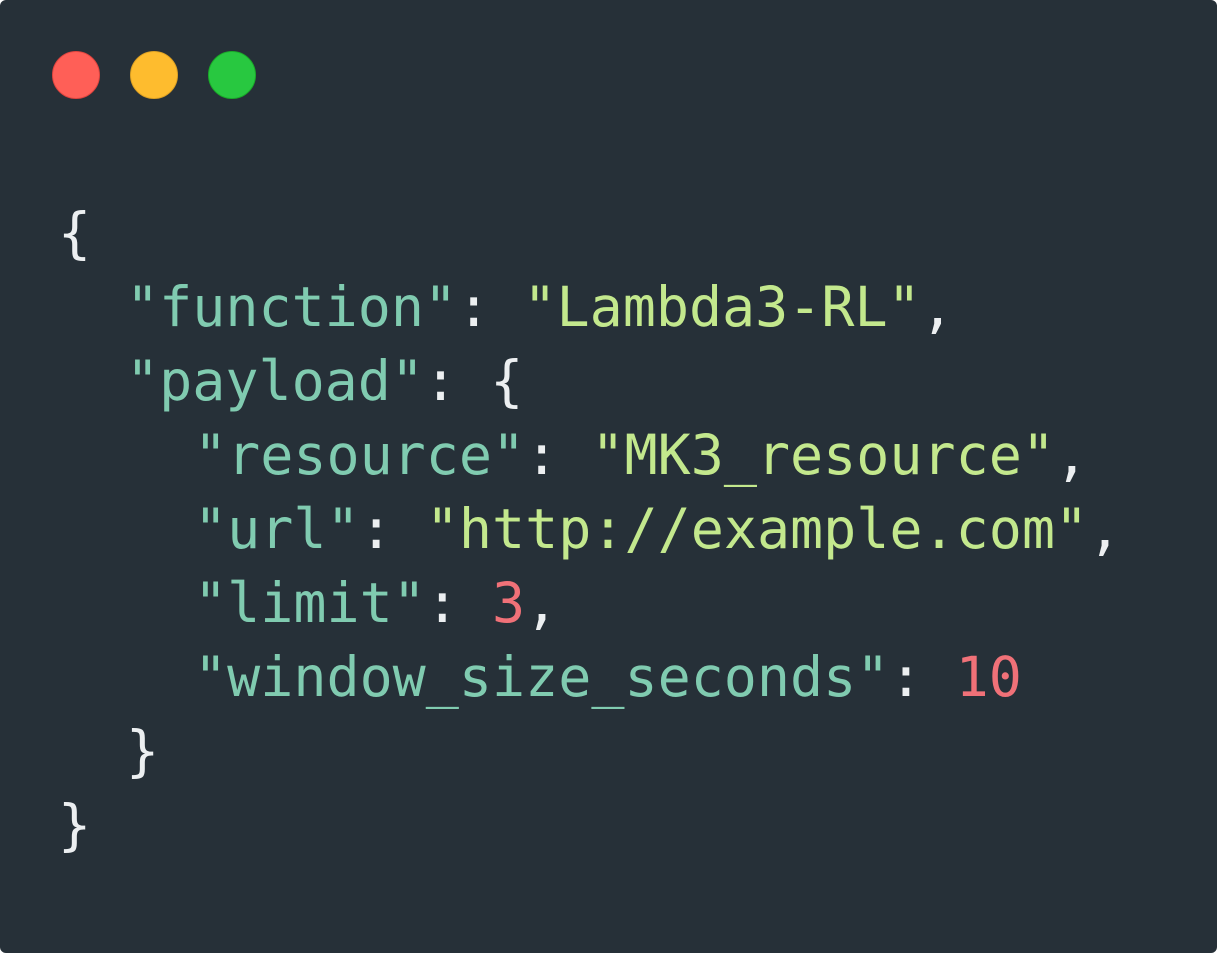 Image resolution: width=1217 pixels, height=953 pixels. Describe the element at coordinates (988, 677) in the screenshot. I see `window-size-value: 10` at that location.